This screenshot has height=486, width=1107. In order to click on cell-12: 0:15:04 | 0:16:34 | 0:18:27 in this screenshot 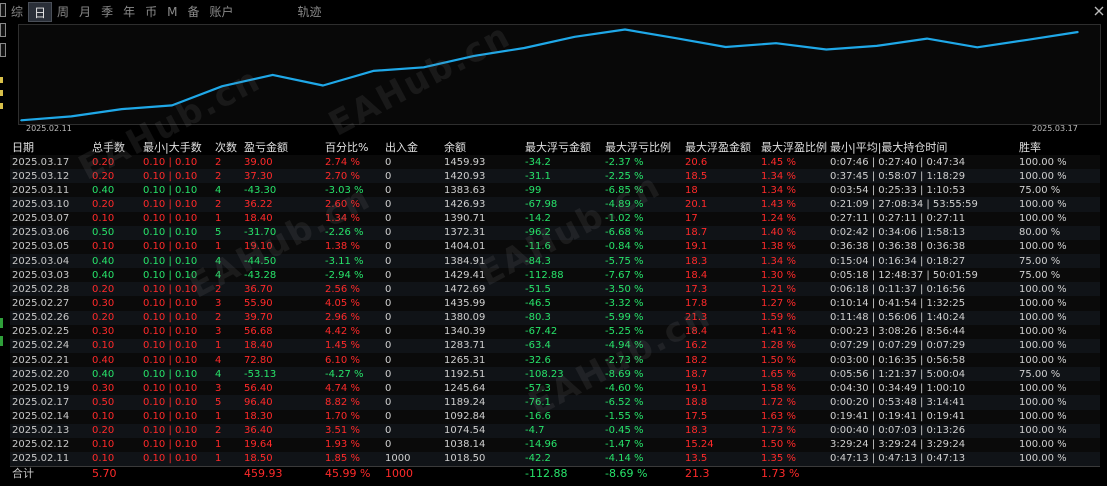, I will do `click(898, 261)`.